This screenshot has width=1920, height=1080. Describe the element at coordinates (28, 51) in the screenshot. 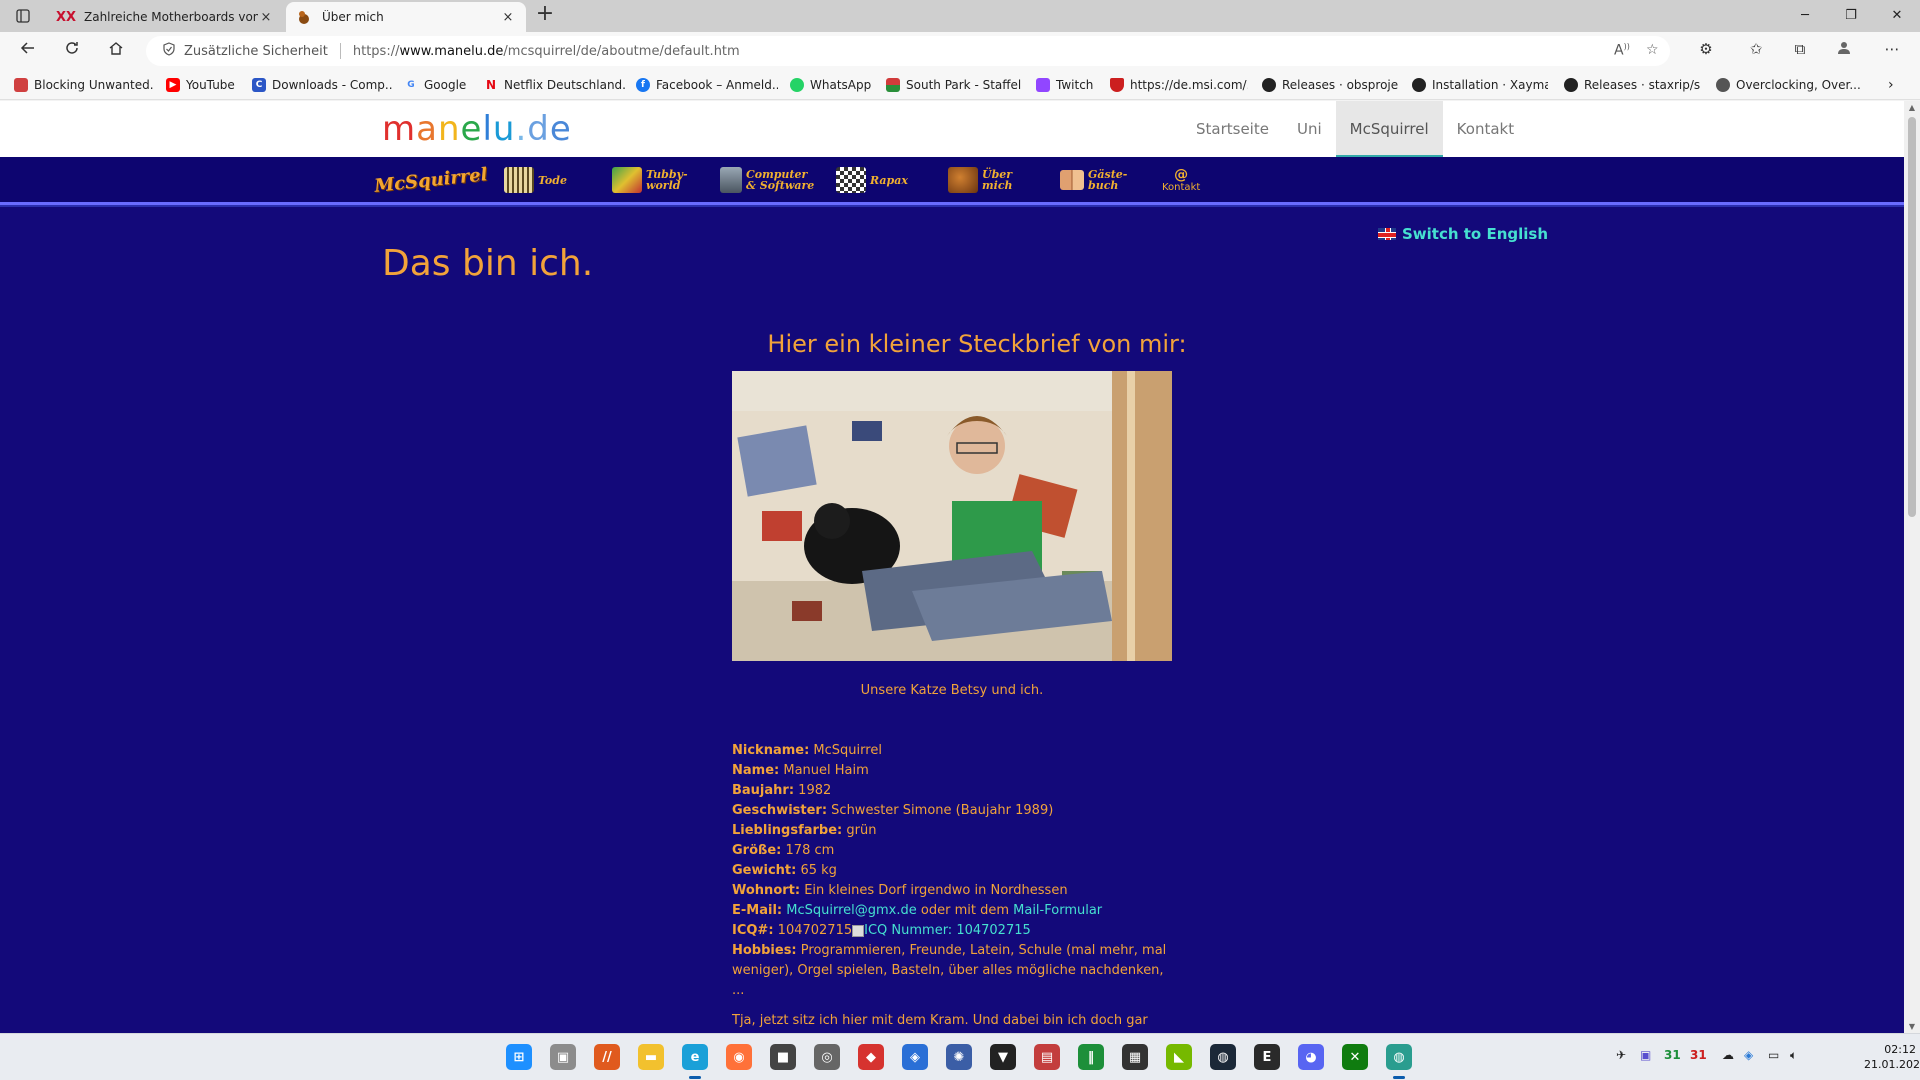

I see `back-icon` at that location.